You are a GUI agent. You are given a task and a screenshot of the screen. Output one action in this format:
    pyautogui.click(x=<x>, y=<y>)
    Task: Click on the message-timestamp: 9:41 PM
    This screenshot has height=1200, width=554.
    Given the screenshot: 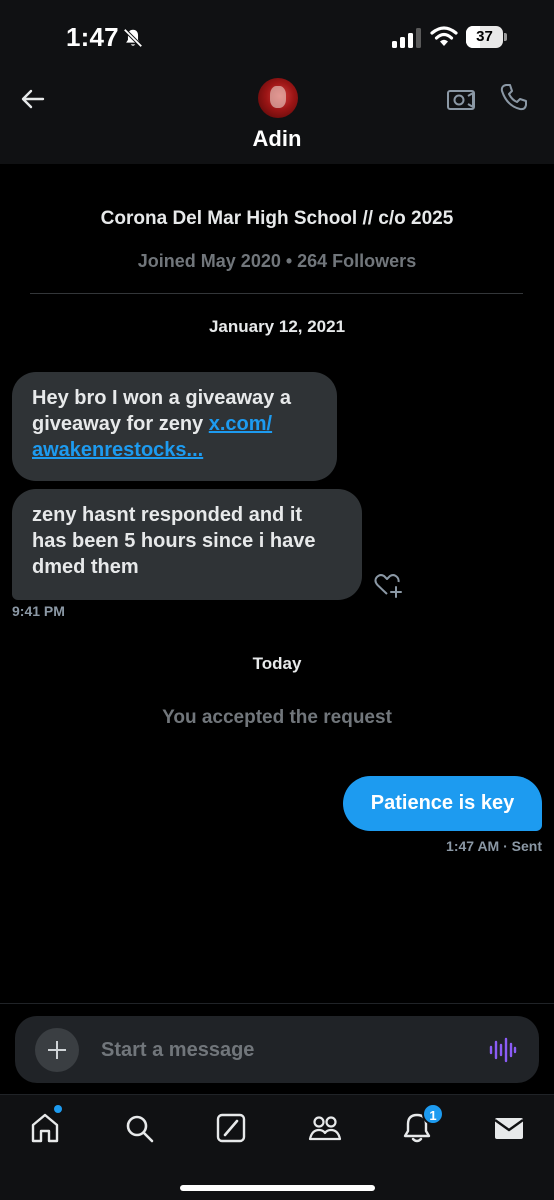 What is the action you would take?
    pyautogui.click(x=38, y=611)
    